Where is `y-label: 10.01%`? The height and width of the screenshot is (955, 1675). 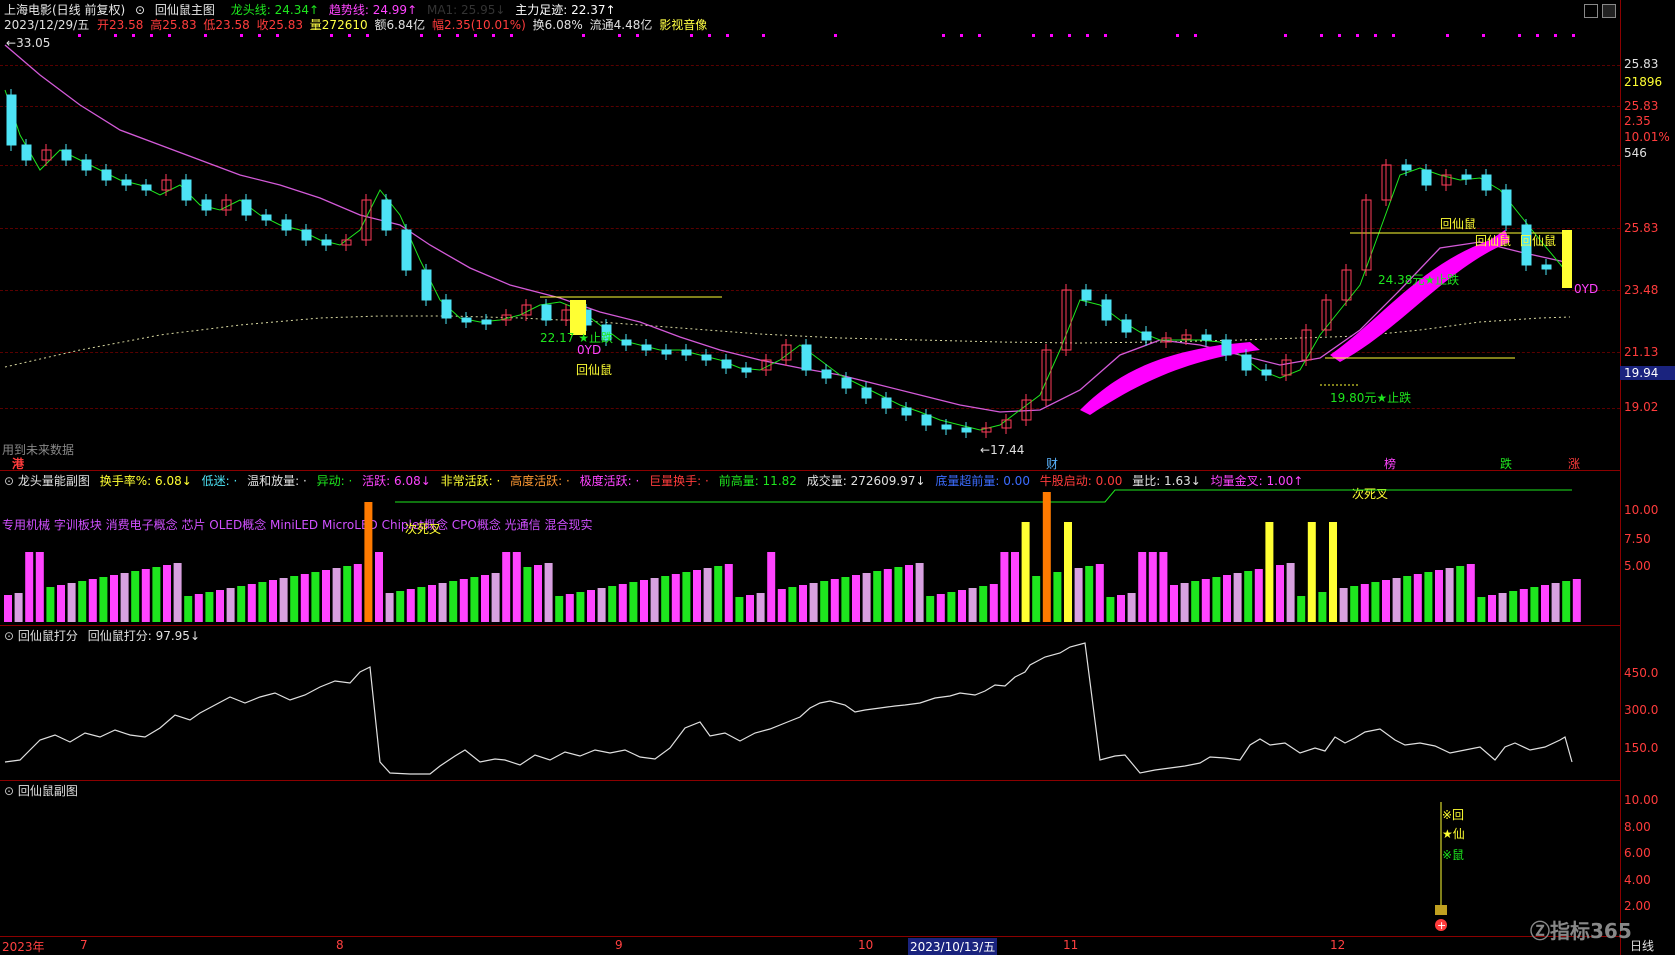 y-label: 10.01% is located at coordinates (1647, 137).